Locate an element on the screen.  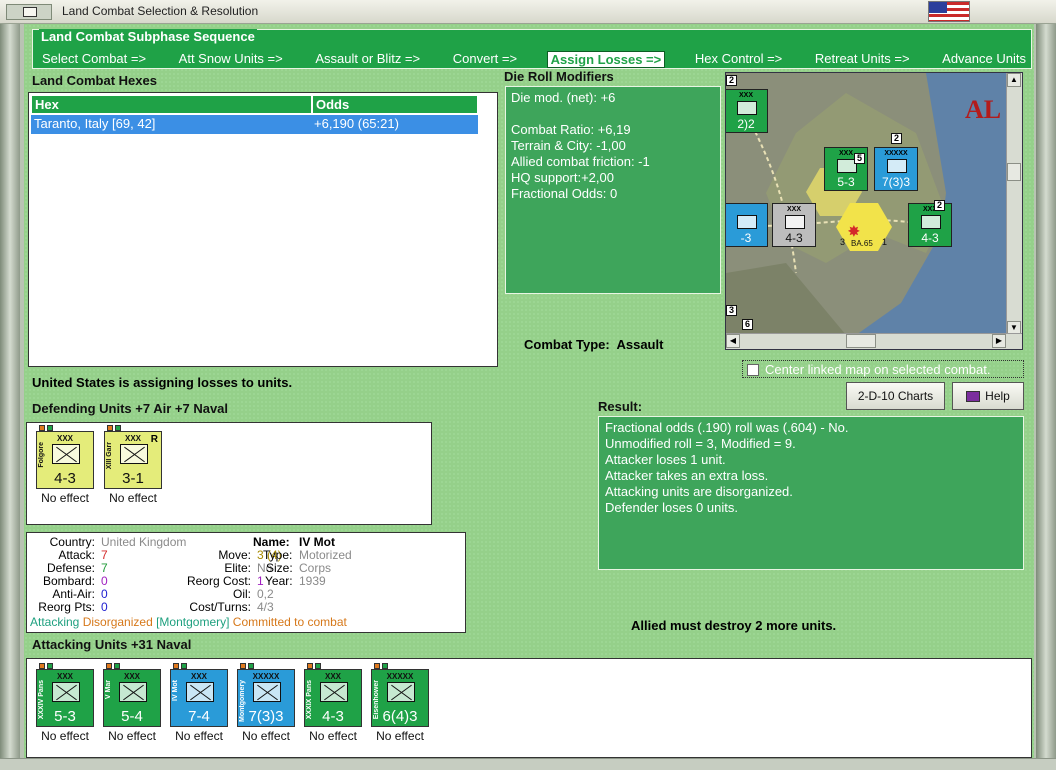
scroll-left-button: ◀ is located at coordinates (733, 341).